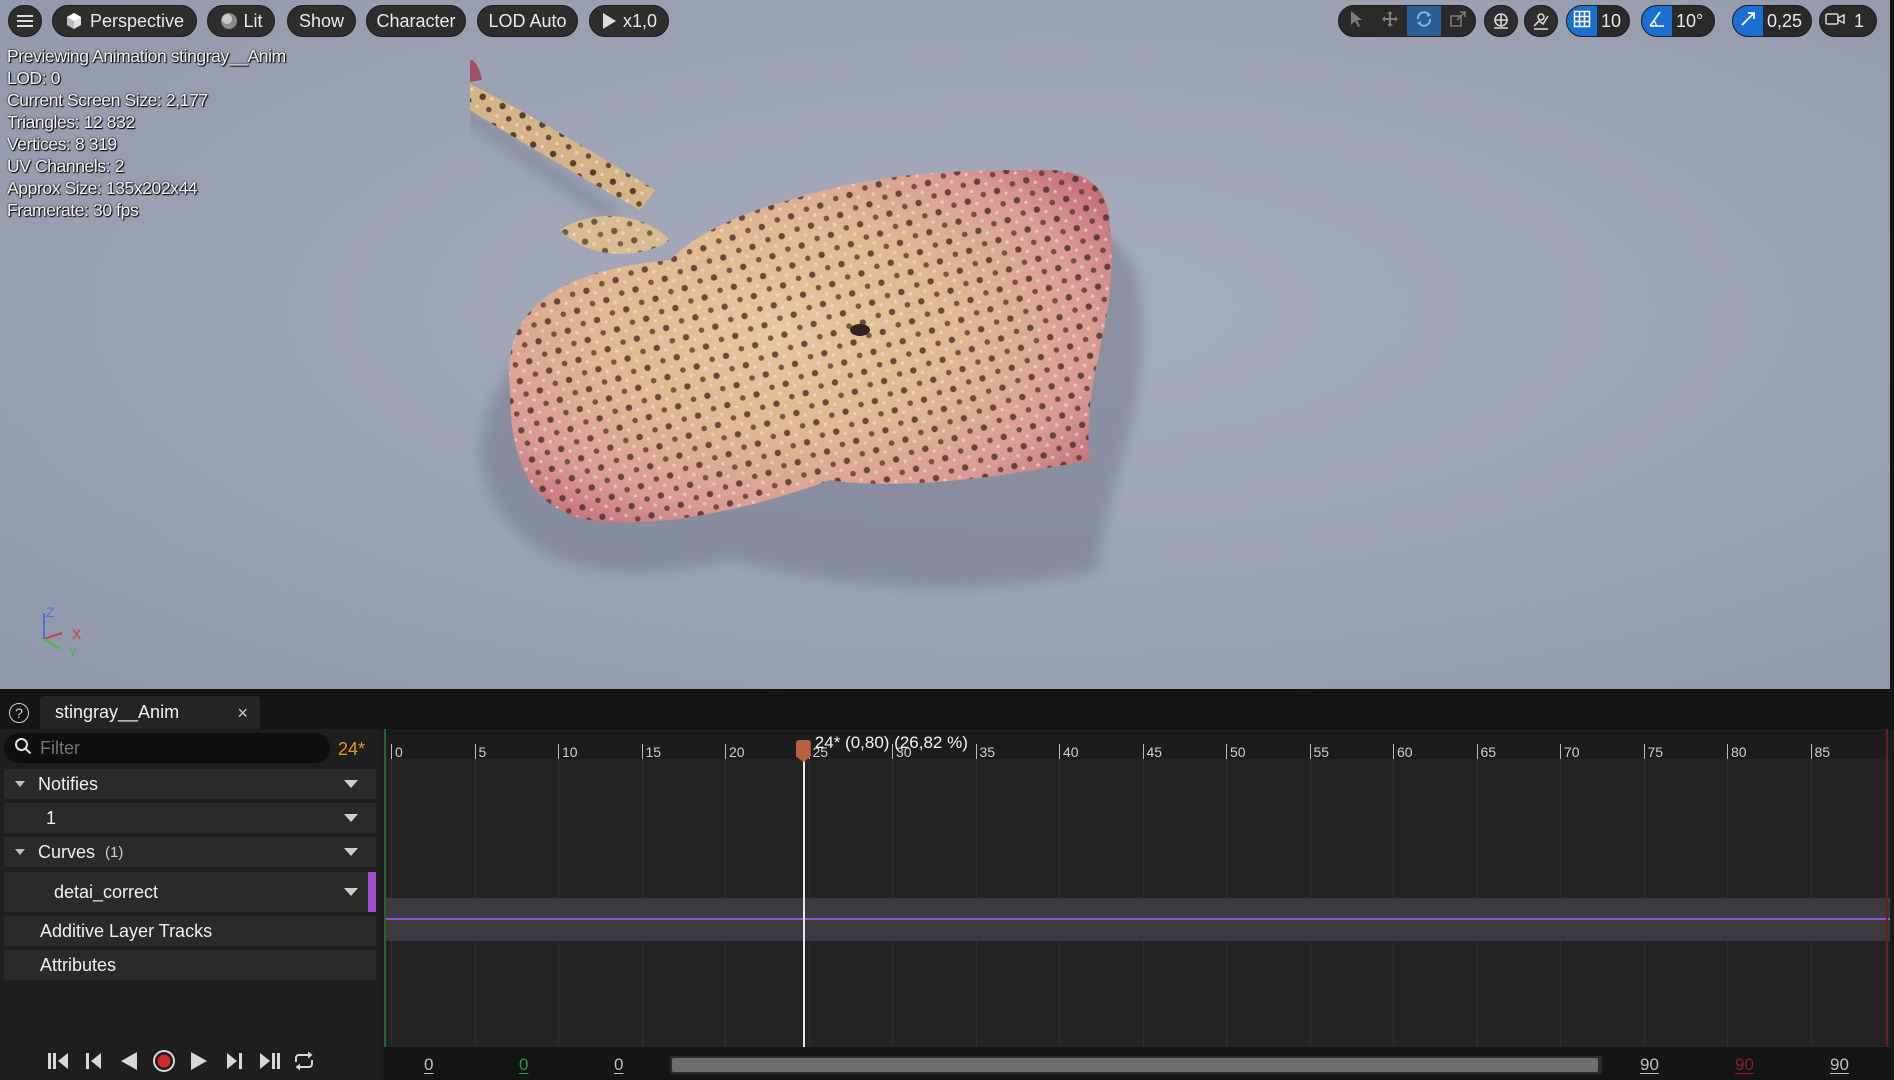  I want to click on axis-y-label: Y, so click(73, 652).